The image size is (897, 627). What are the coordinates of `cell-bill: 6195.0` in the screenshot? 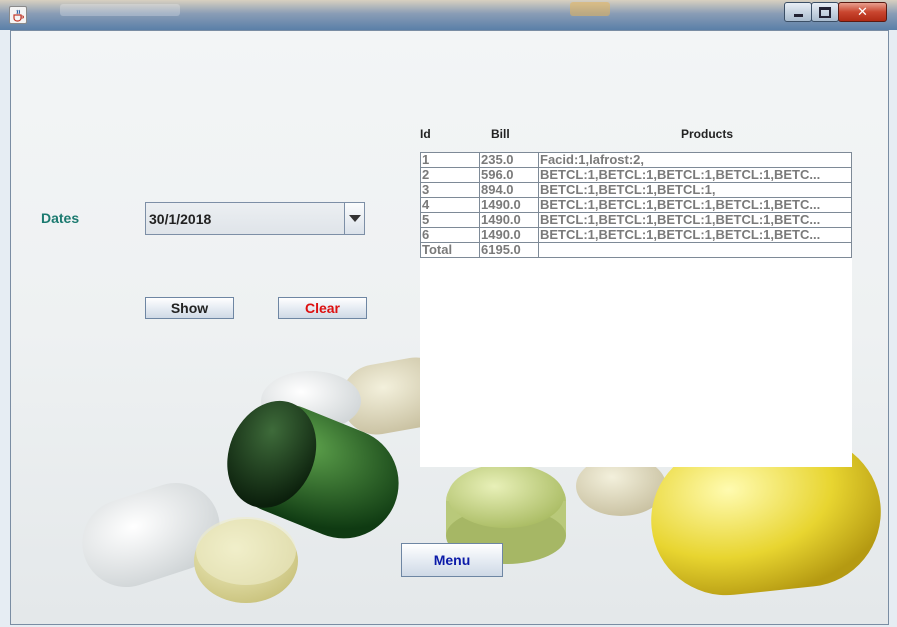 It's located at (509, 250).